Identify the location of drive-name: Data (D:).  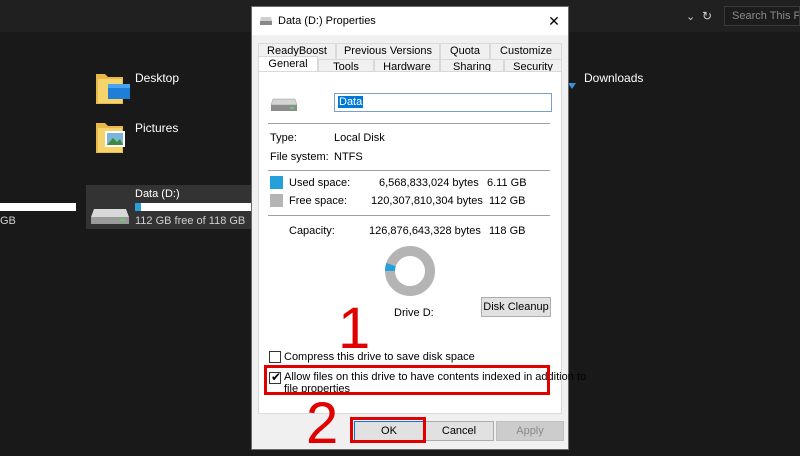
(157, 194).